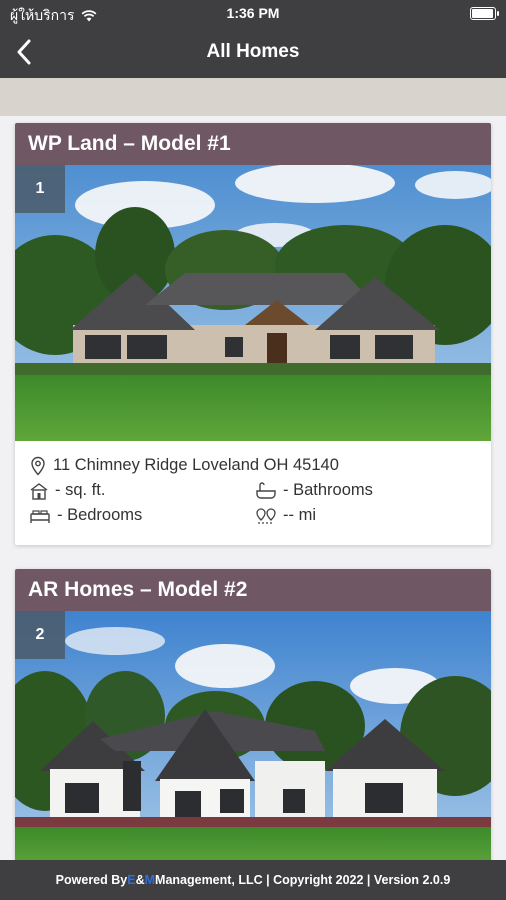  I want to click on house-icon, so click(39, 491).